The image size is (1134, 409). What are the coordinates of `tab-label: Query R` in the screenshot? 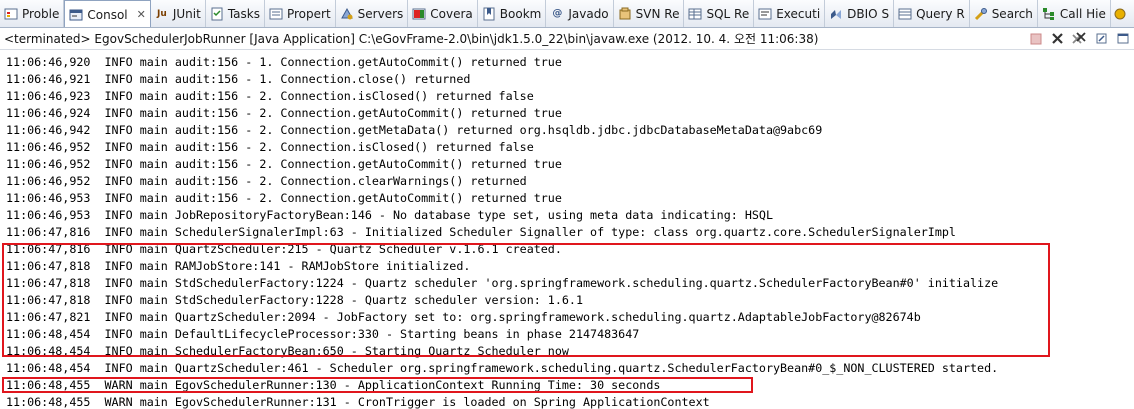 It's located at (940, 13).